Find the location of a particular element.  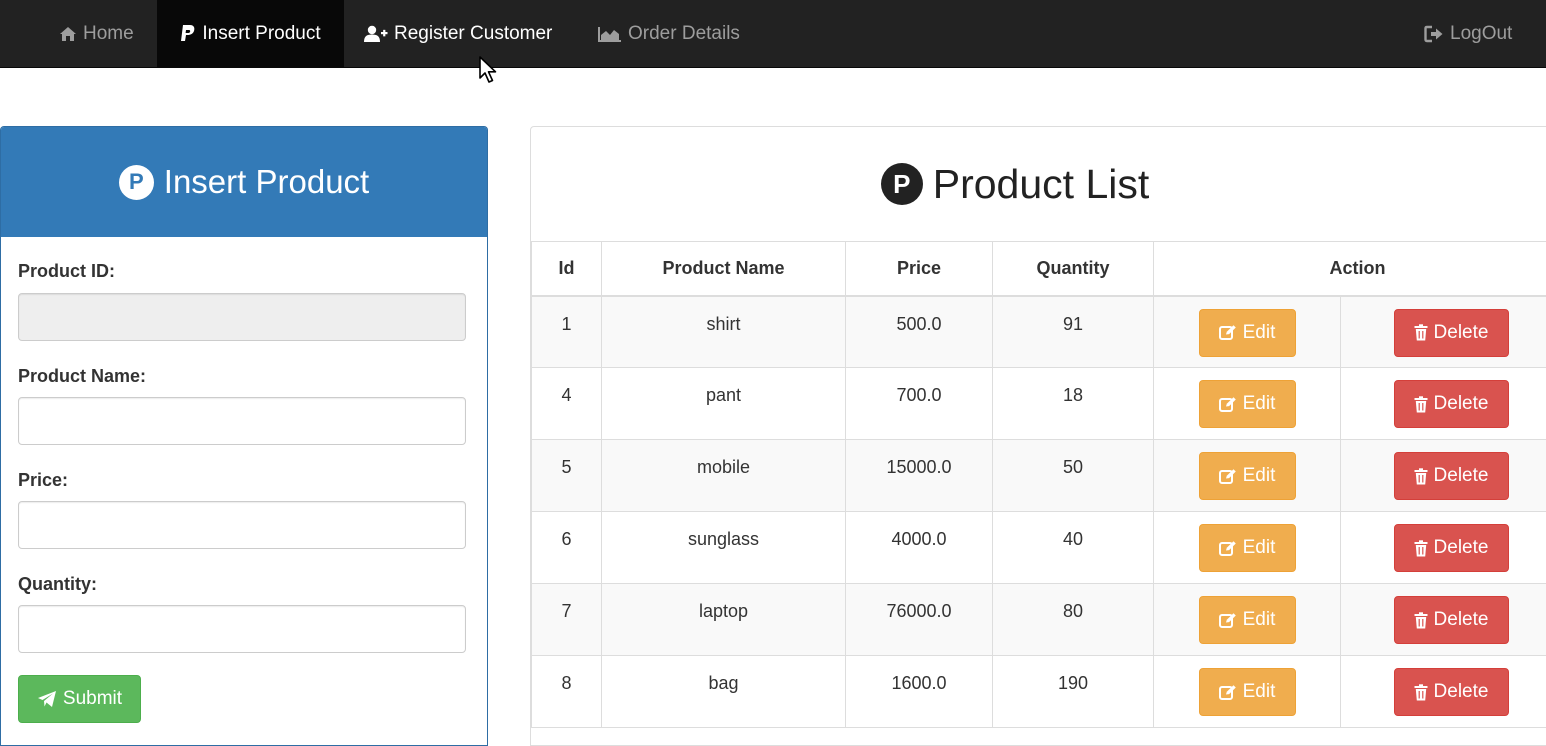

cell-id: 6 is located at coordinates (567, 548).